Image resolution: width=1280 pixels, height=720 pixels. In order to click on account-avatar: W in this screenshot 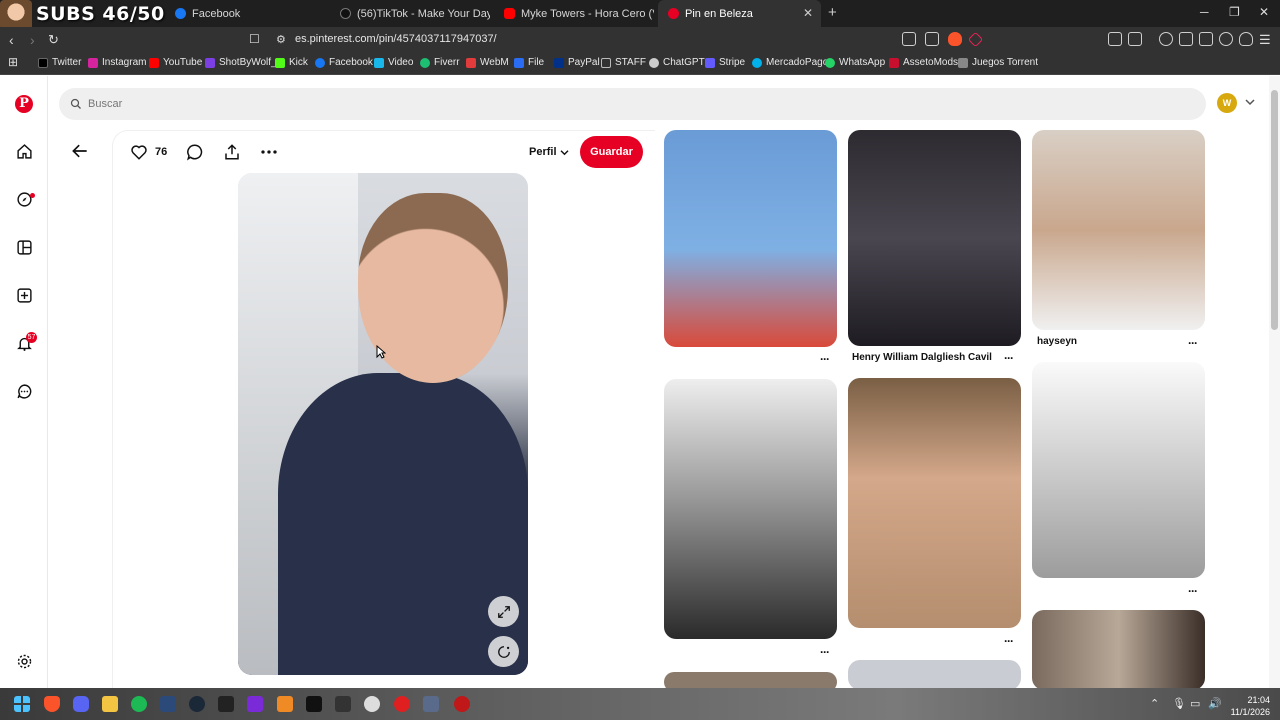, I will do `click(1227, 103)`.